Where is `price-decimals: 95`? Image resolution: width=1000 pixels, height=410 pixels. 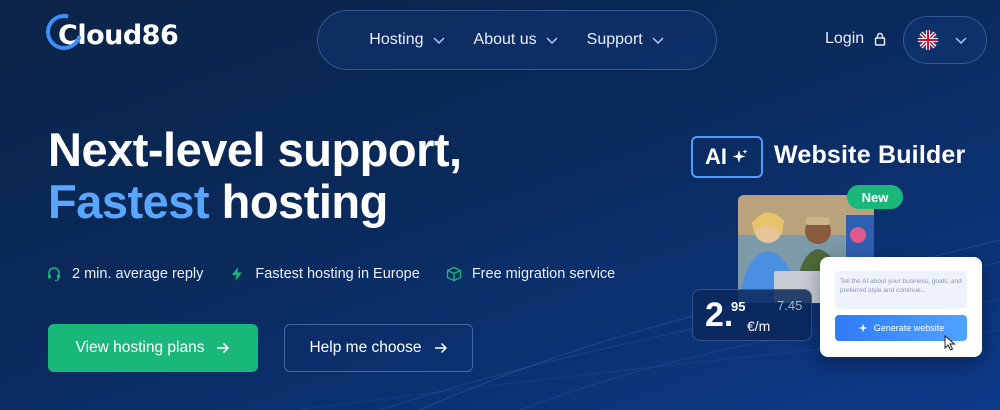
price-decimals: 95 is located at coordinates (738, 306).